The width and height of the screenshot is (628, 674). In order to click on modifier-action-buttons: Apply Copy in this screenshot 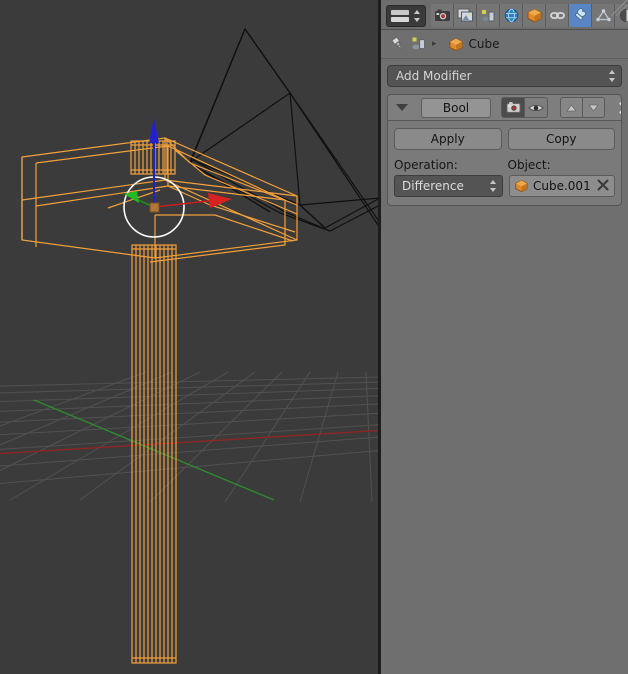, I will do `click(504, 139)`.